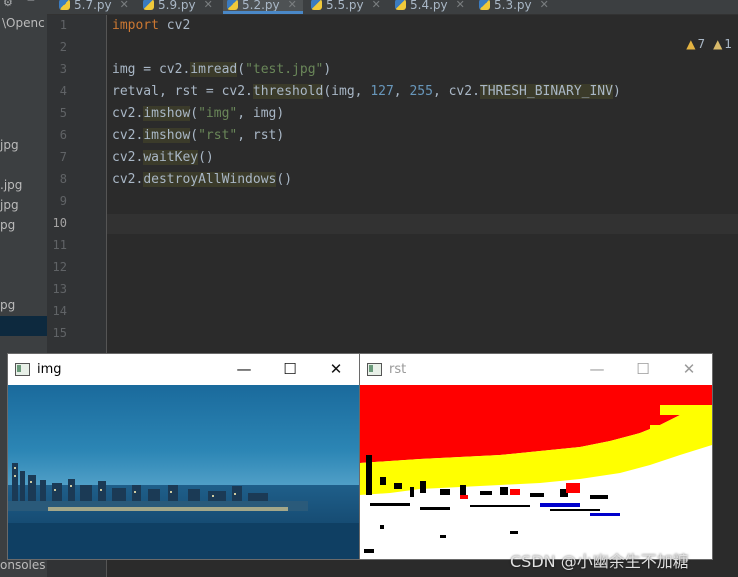 The height and width of the screenshot is (577, 738). Describe the element at coordinates (183, 472) in the screenshot. I see `original-city-image` at that location.